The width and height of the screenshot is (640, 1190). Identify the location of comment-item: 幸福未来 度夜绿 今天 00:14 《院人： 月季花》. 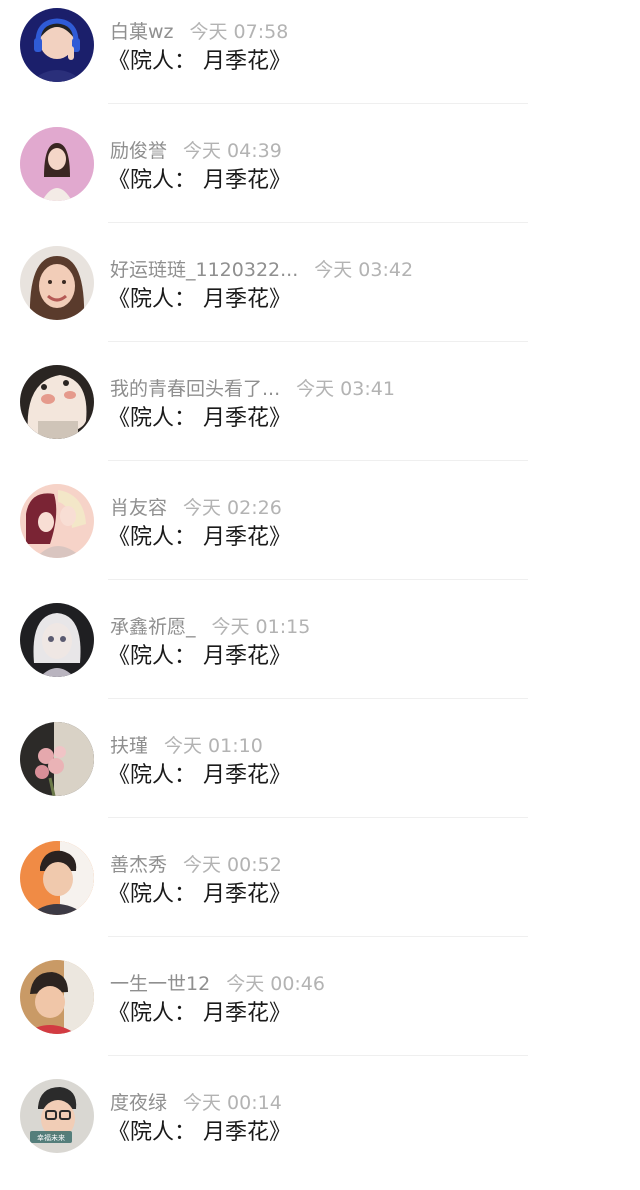
(320, 1130).